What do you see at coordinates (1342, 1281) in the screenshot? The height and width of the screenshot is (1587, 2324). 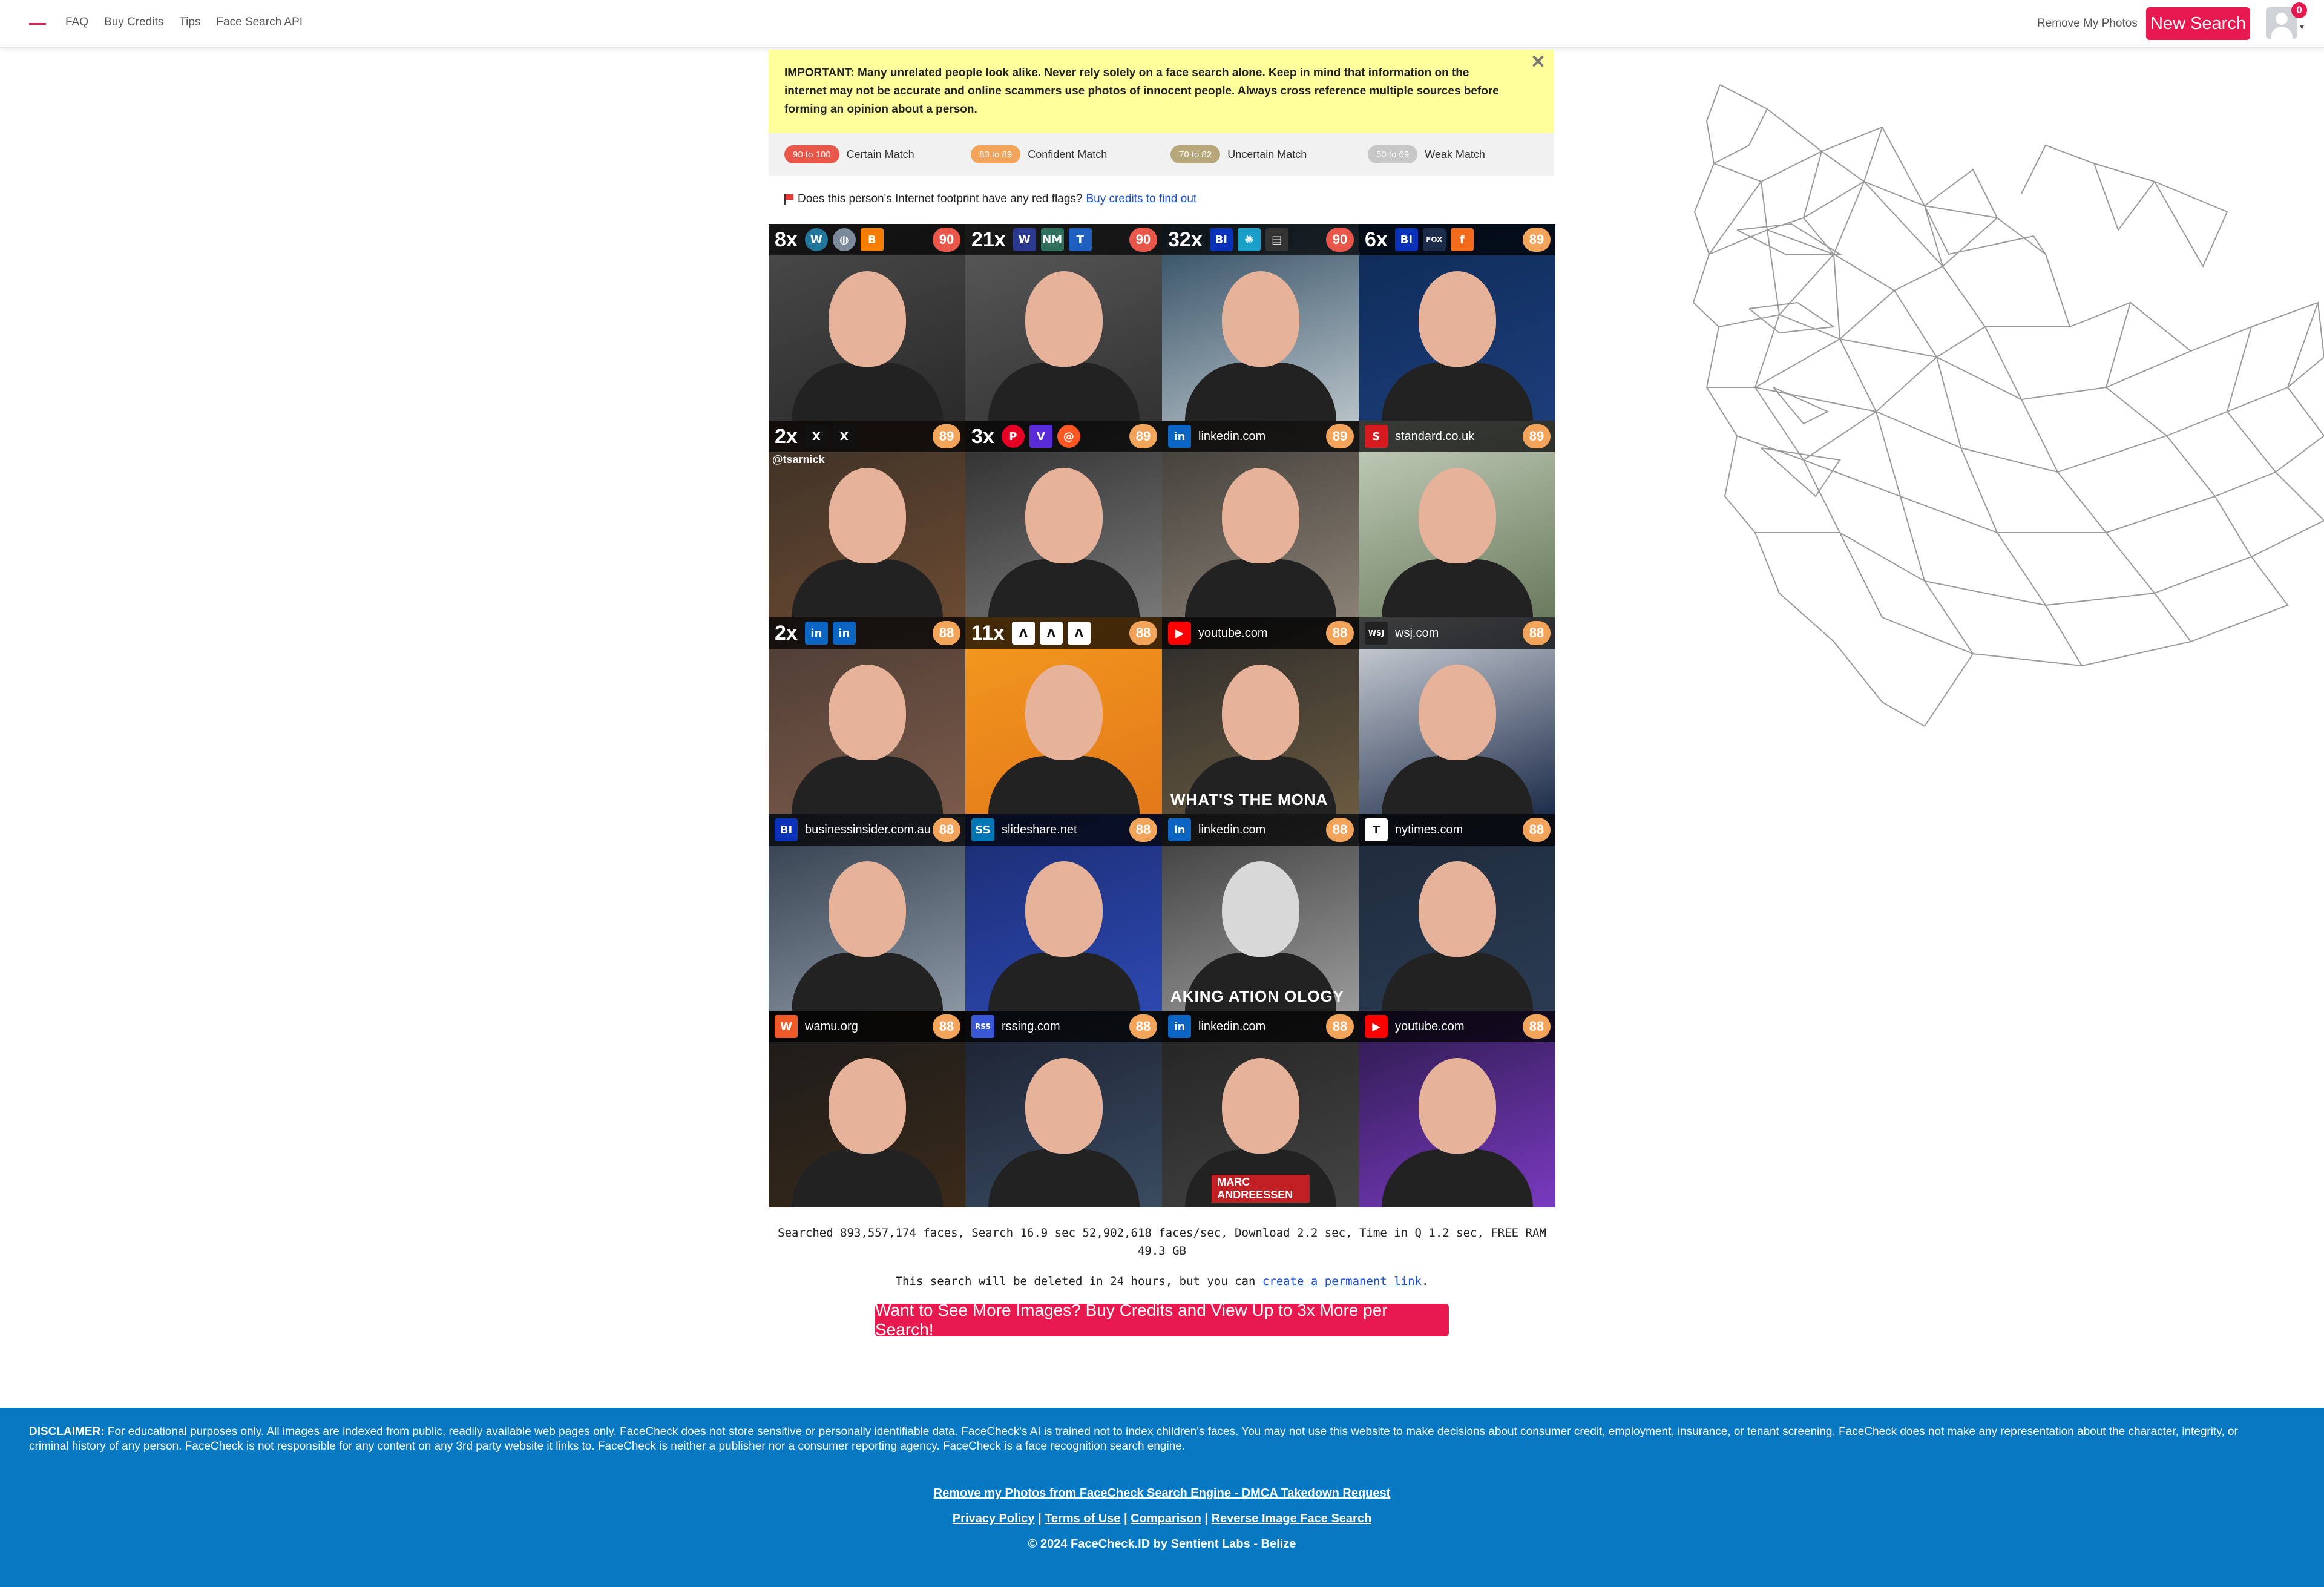 I see `permanent-link: create a permanent link` at bounding box center [1342, 1281].